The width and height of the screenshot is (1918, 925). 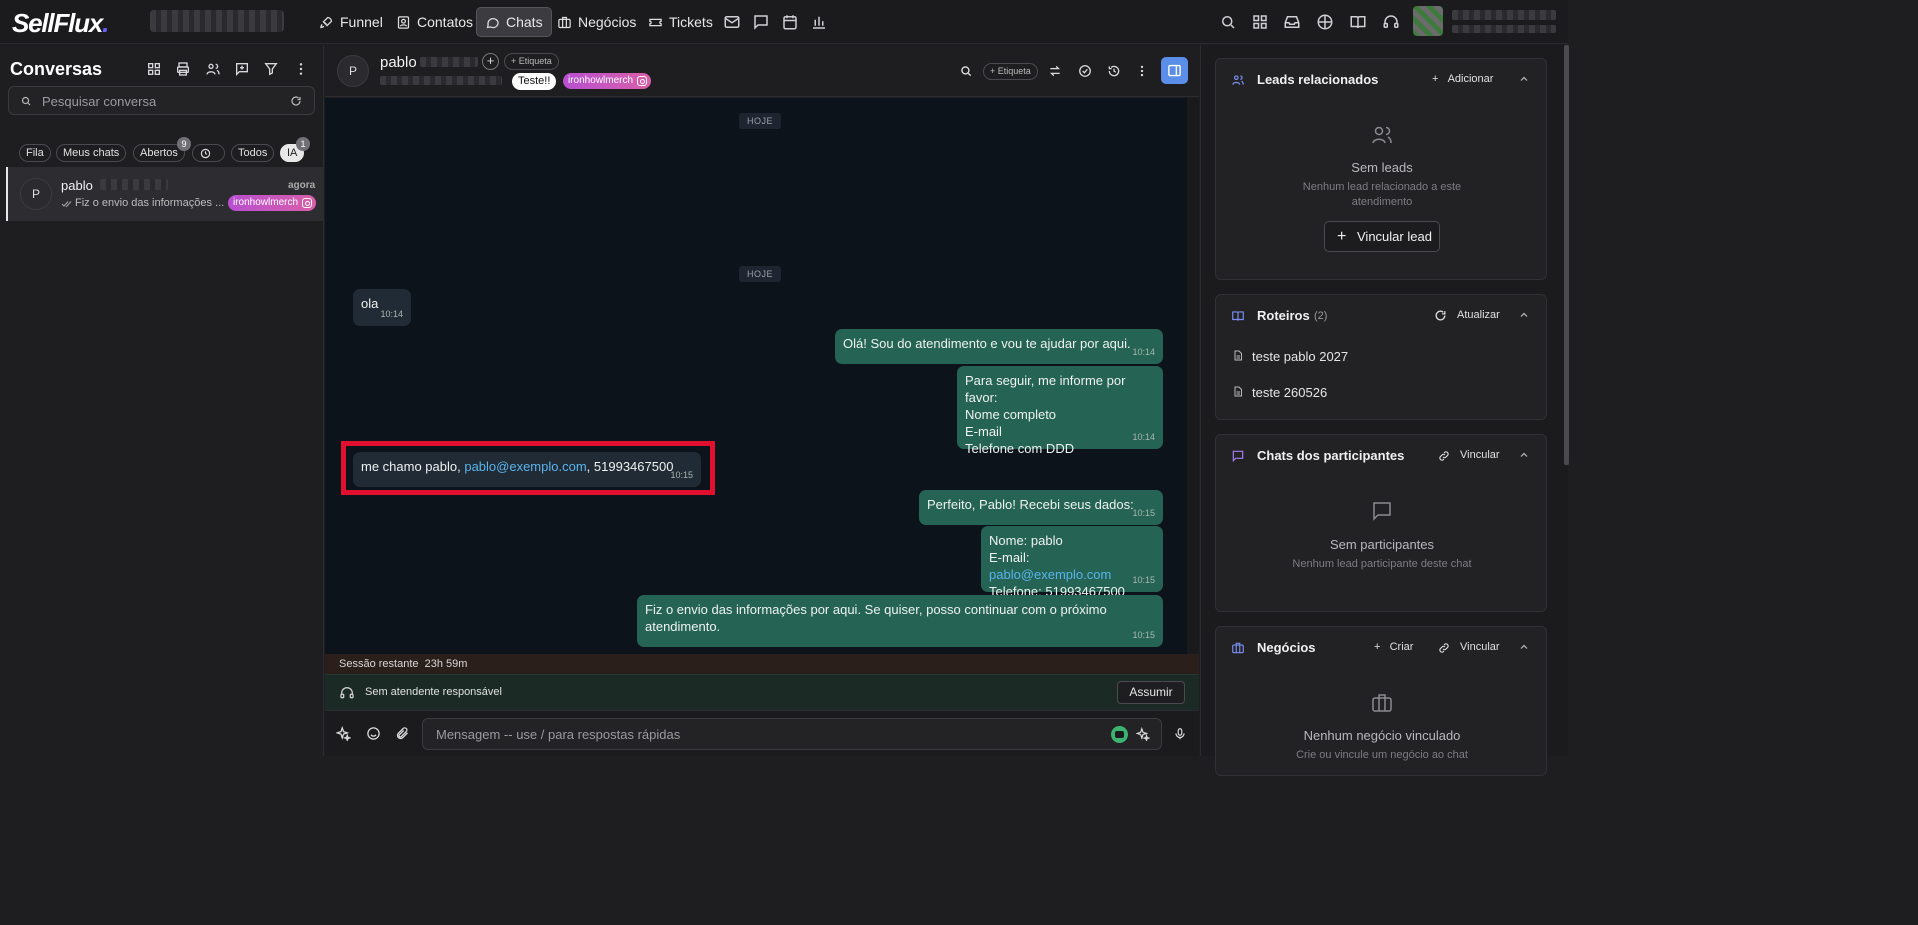 I want to click on microphone-icon, so click(x=1180, y=734).